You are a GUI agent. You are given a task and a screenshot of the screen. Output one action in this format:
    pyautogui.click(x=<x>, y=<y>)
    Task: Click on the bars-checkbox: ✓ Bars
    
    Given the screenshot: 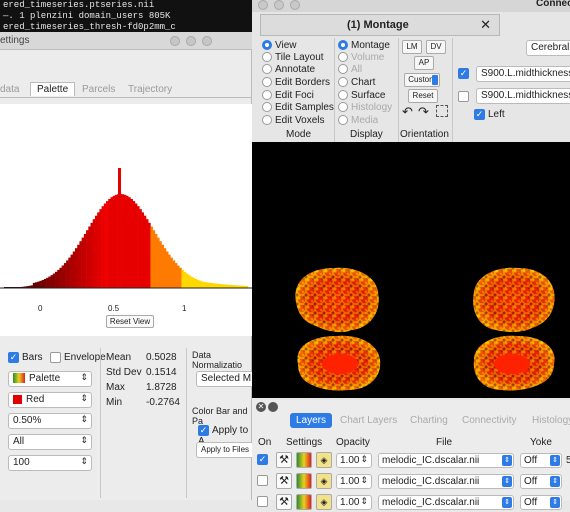 What is the action you would take?
    pyautogui.click(x=25, y=357)
    